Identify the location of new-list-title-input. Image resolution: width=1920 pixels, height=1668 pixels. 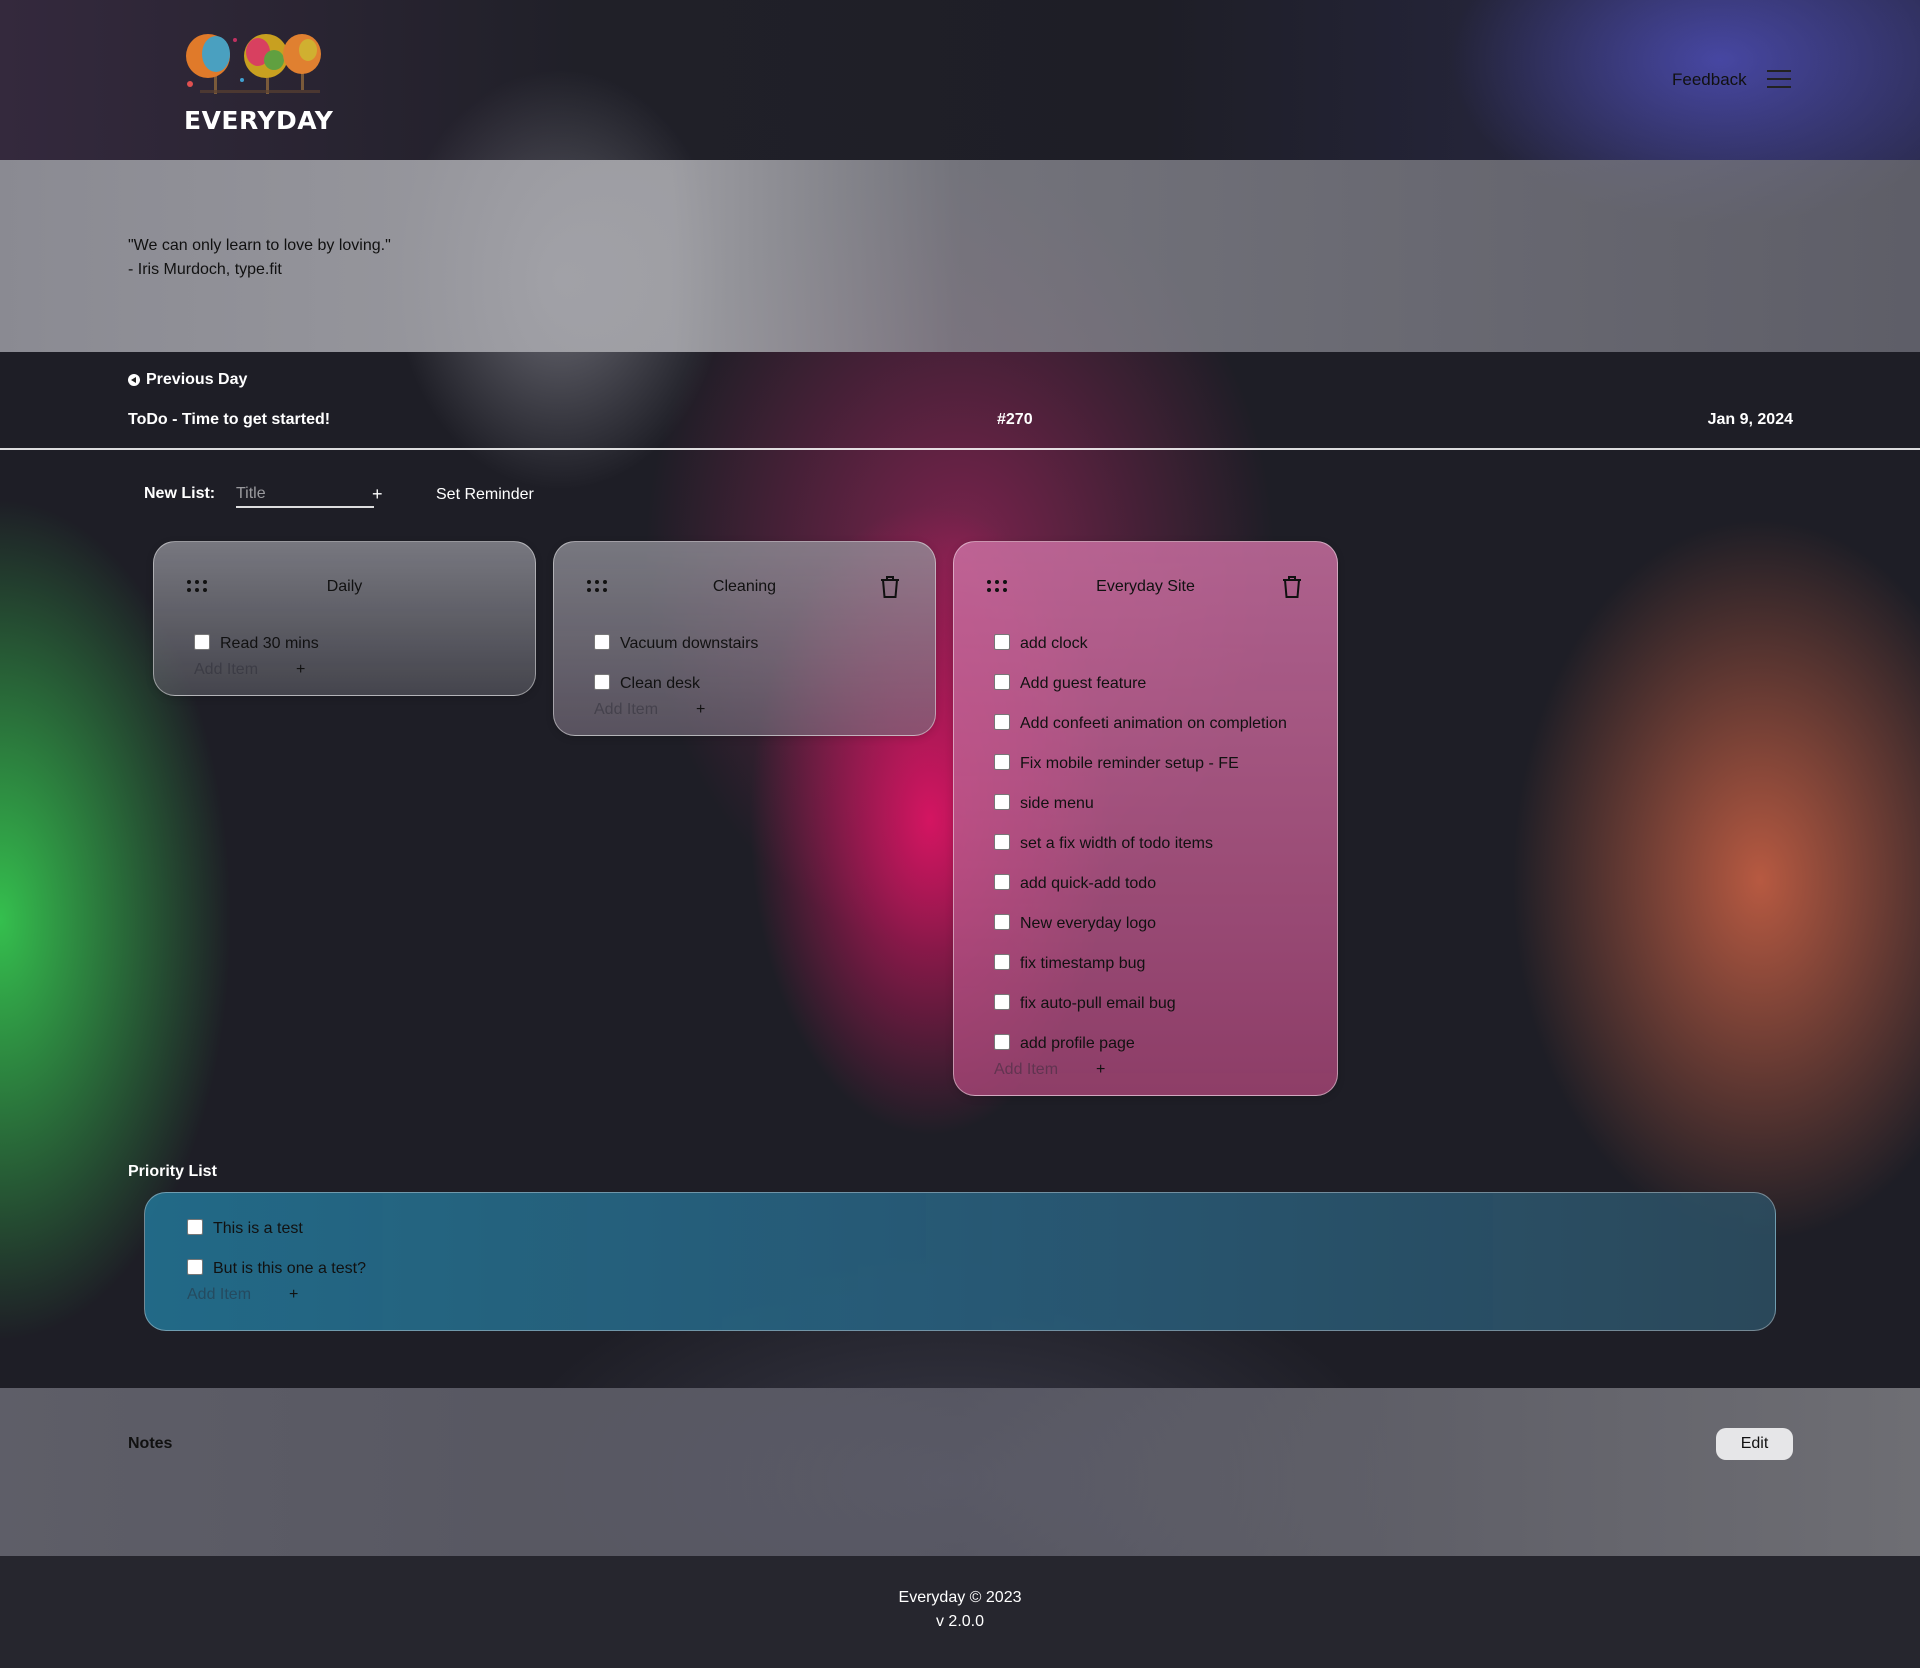
(305, 495).